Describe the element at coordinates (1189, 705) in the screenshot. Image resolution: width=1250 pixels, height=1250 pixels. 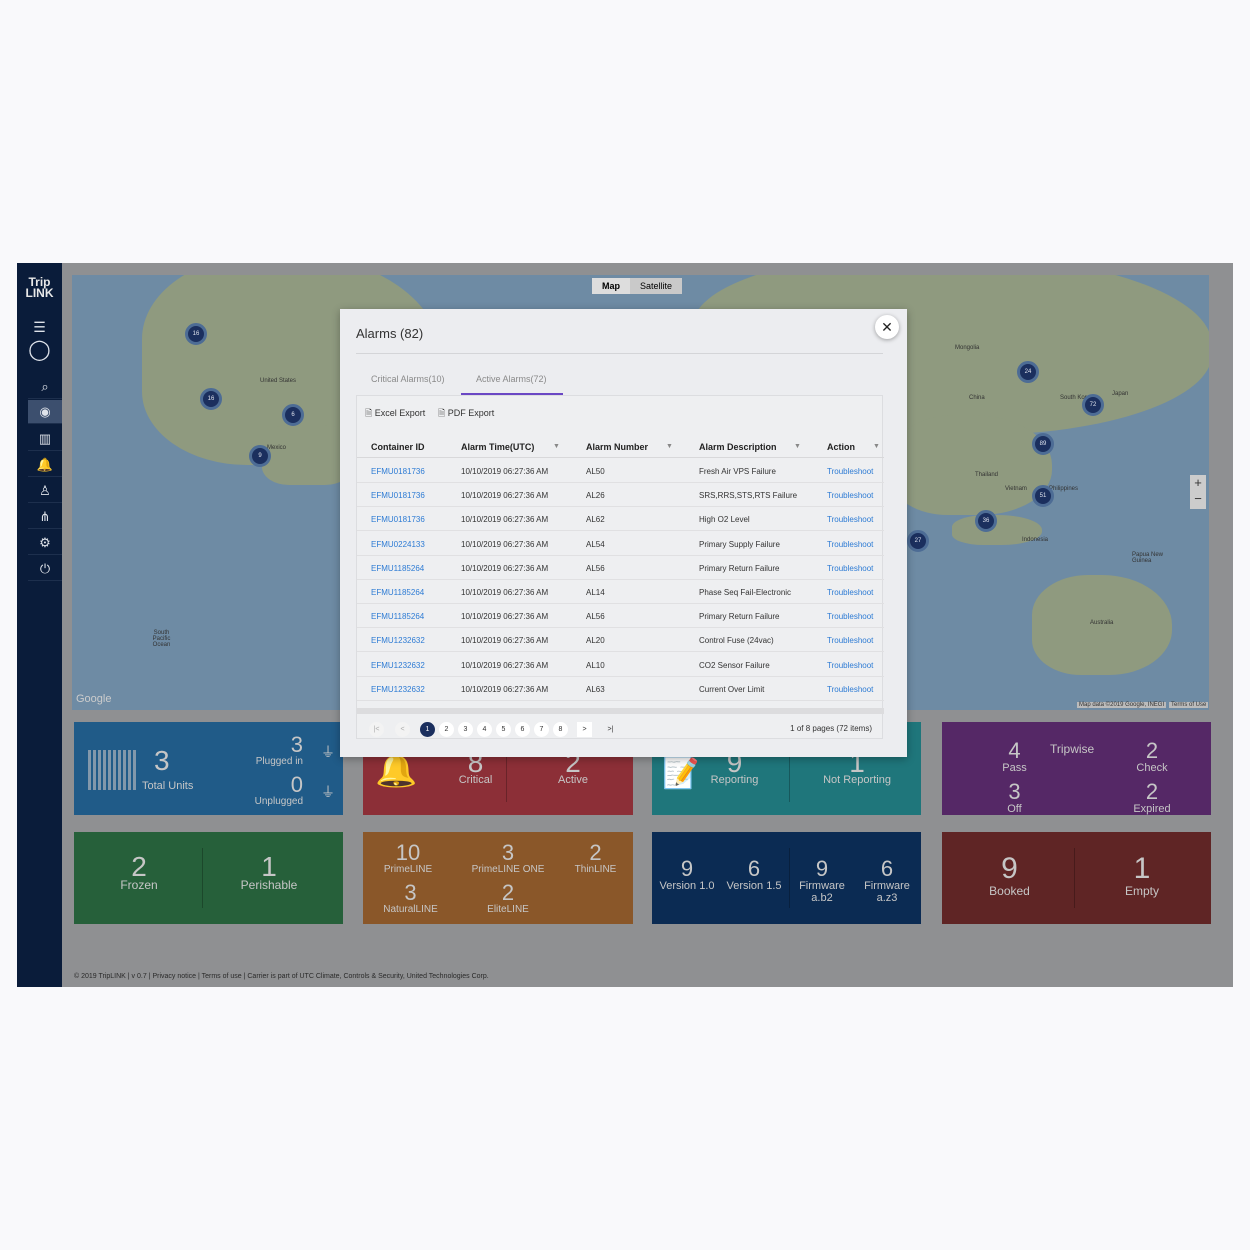
I see `map-terms-link: Terms of Use` at that location.